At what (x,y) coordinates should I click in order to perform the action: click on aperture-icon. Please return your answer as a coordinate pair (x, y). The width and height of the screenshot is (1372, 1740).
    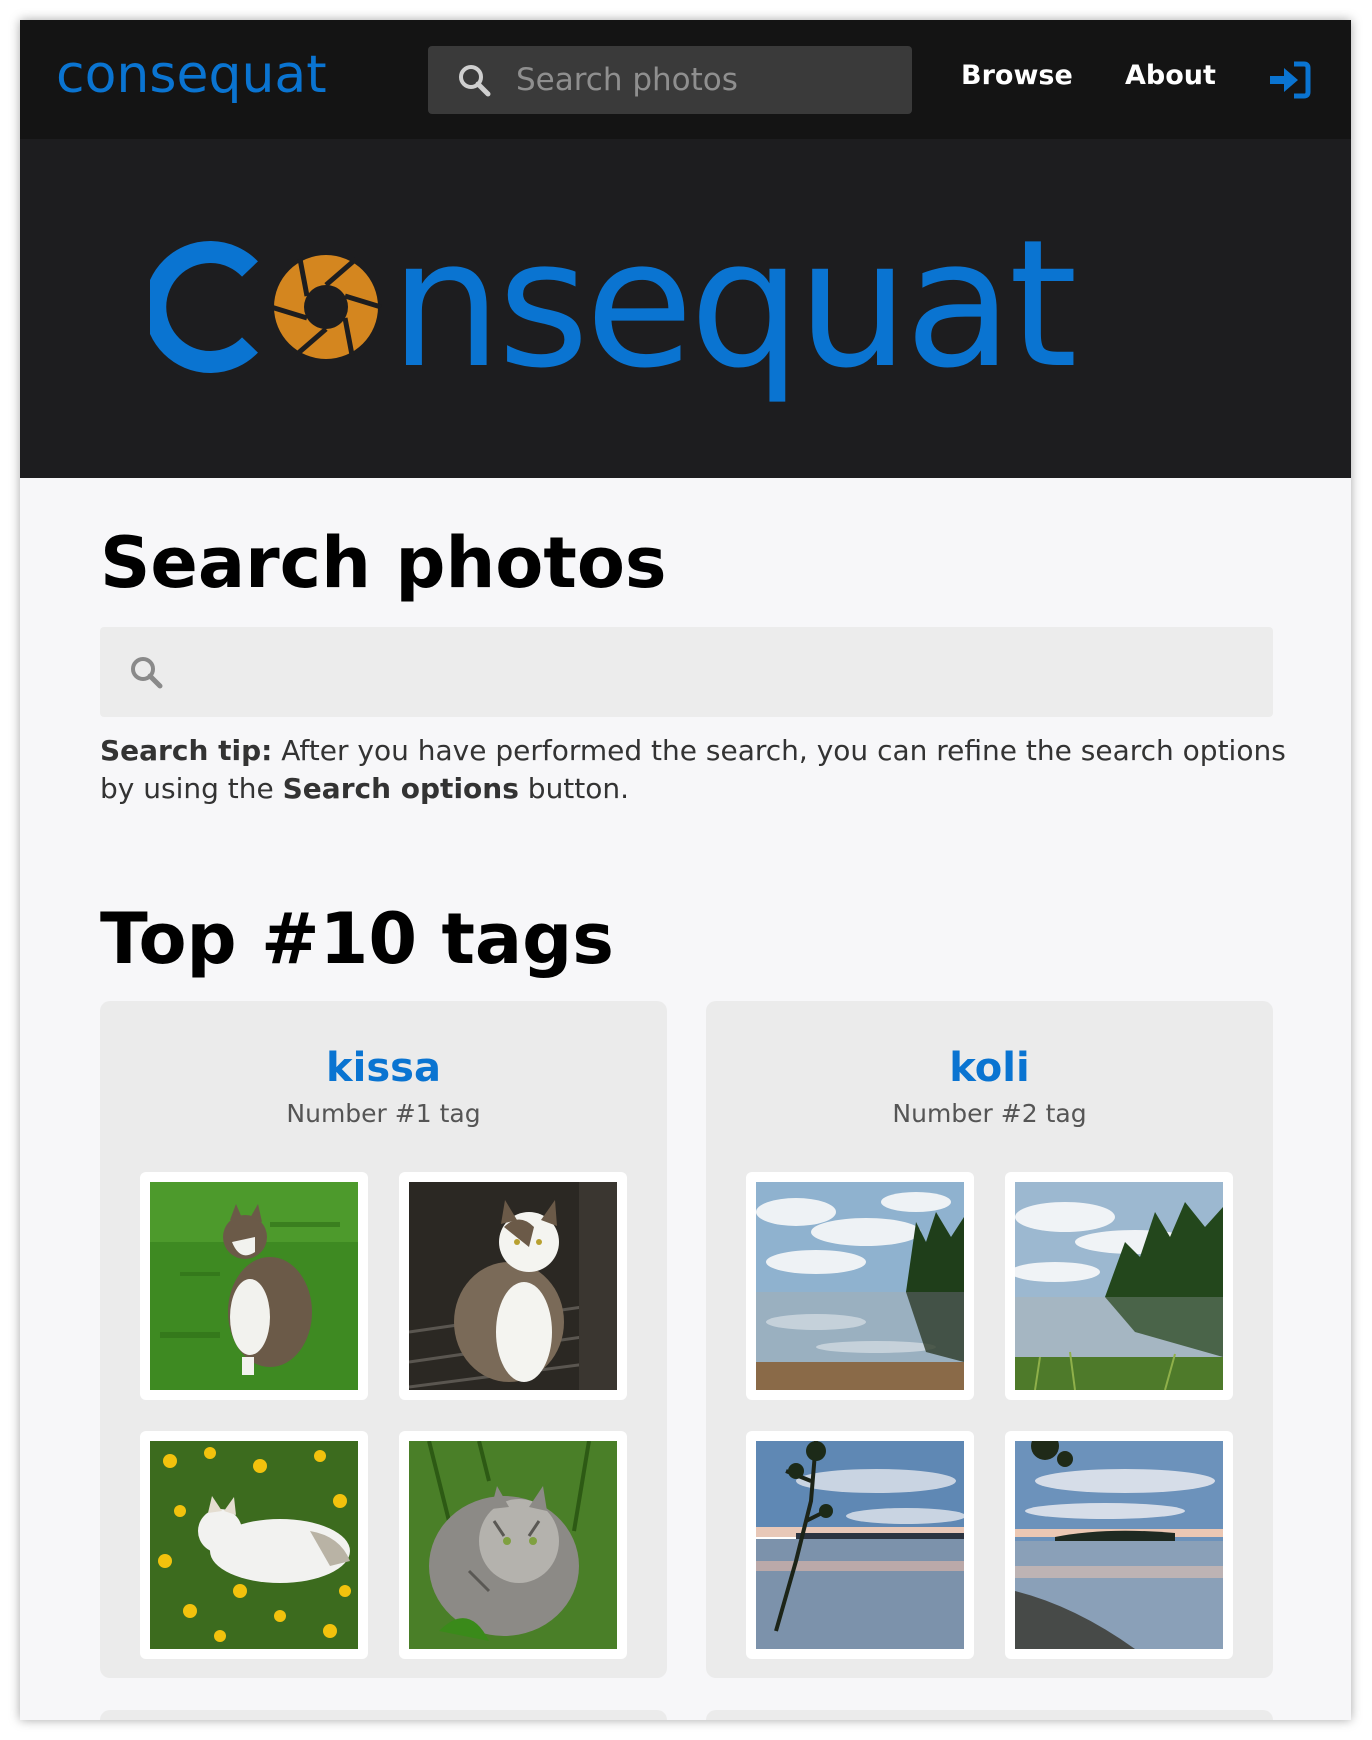
    Looking at the image, I should click on (326, 307).